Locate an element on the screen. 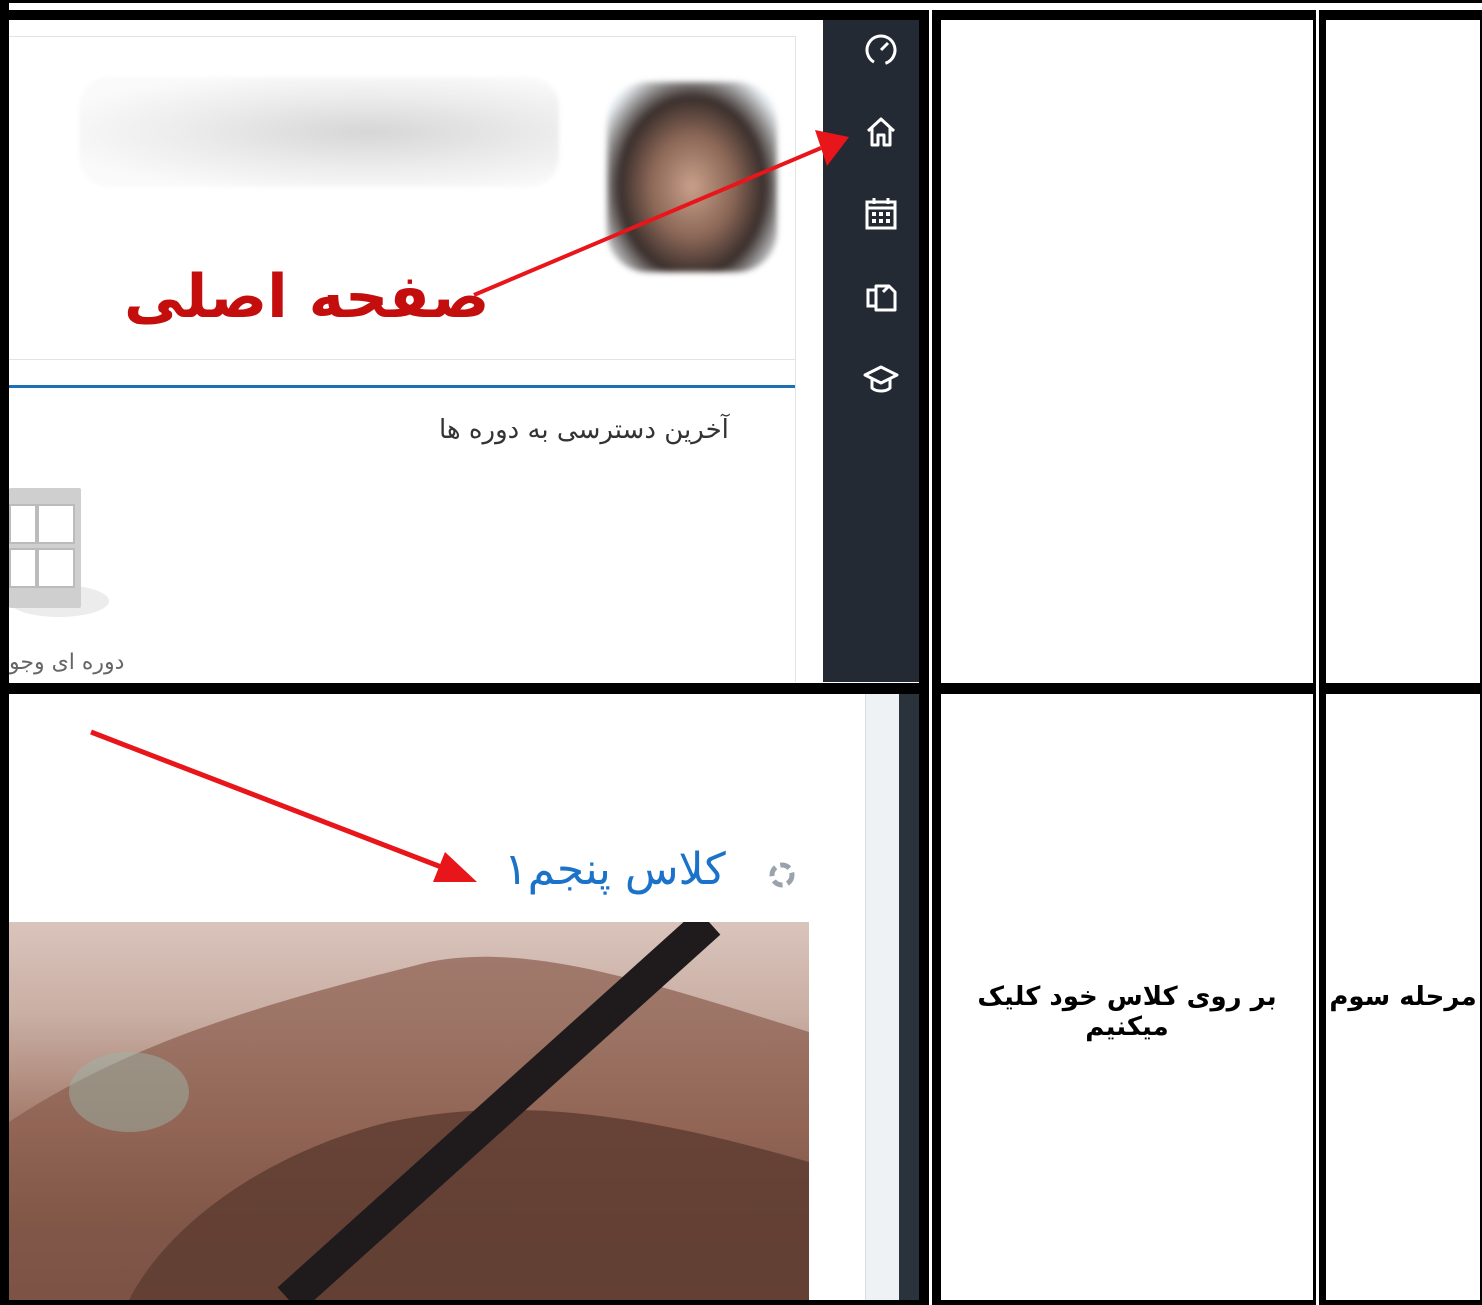  column-divider-2-gap is located at coordinates (1317, 657).